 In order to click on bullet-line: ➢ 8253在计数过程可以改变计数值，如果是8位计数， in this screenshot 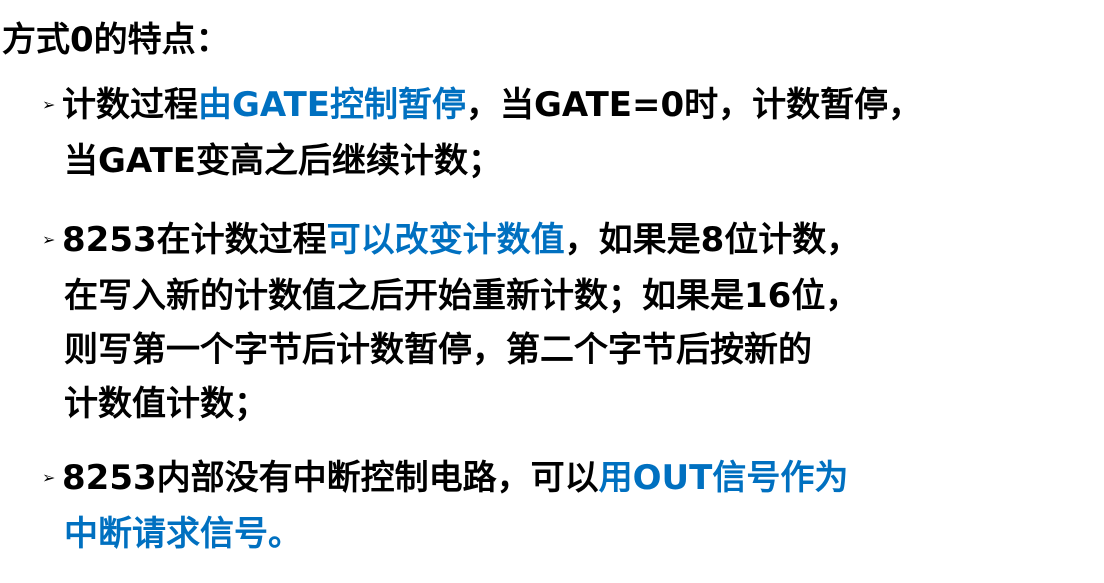, I will do `click(571, 241)`.